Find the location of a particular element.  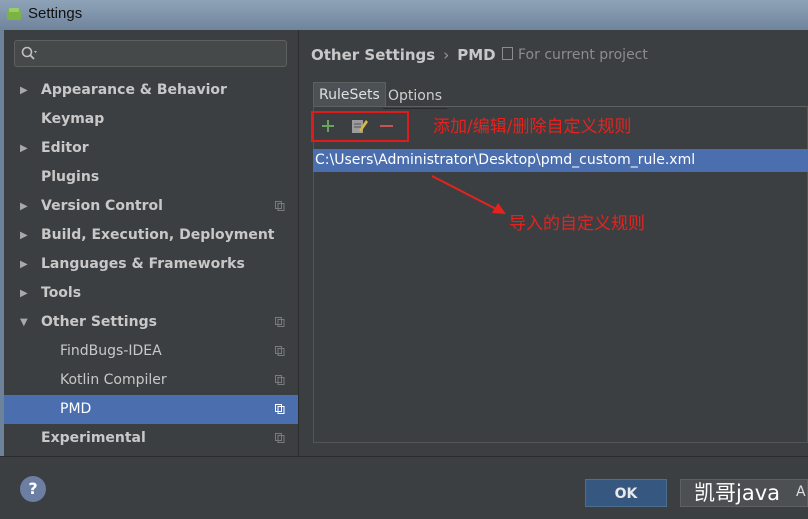

sidebar-item-other-settings: ▼ Other Settings is located at coordinates (151, 322).